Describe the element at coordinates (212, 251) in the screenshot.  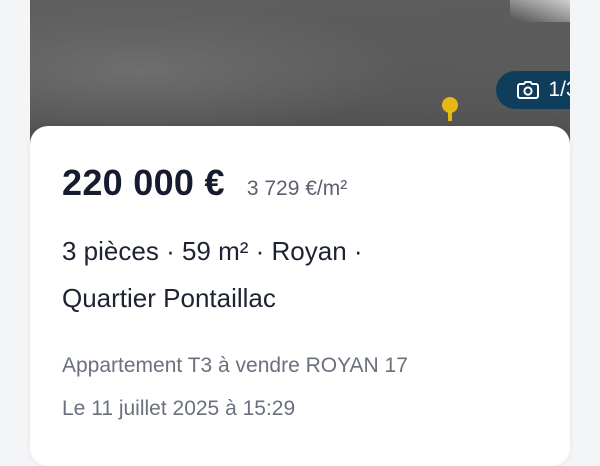
I see `listing-details-line: 3 pièces · 59 m² · Royan ·` at that location.